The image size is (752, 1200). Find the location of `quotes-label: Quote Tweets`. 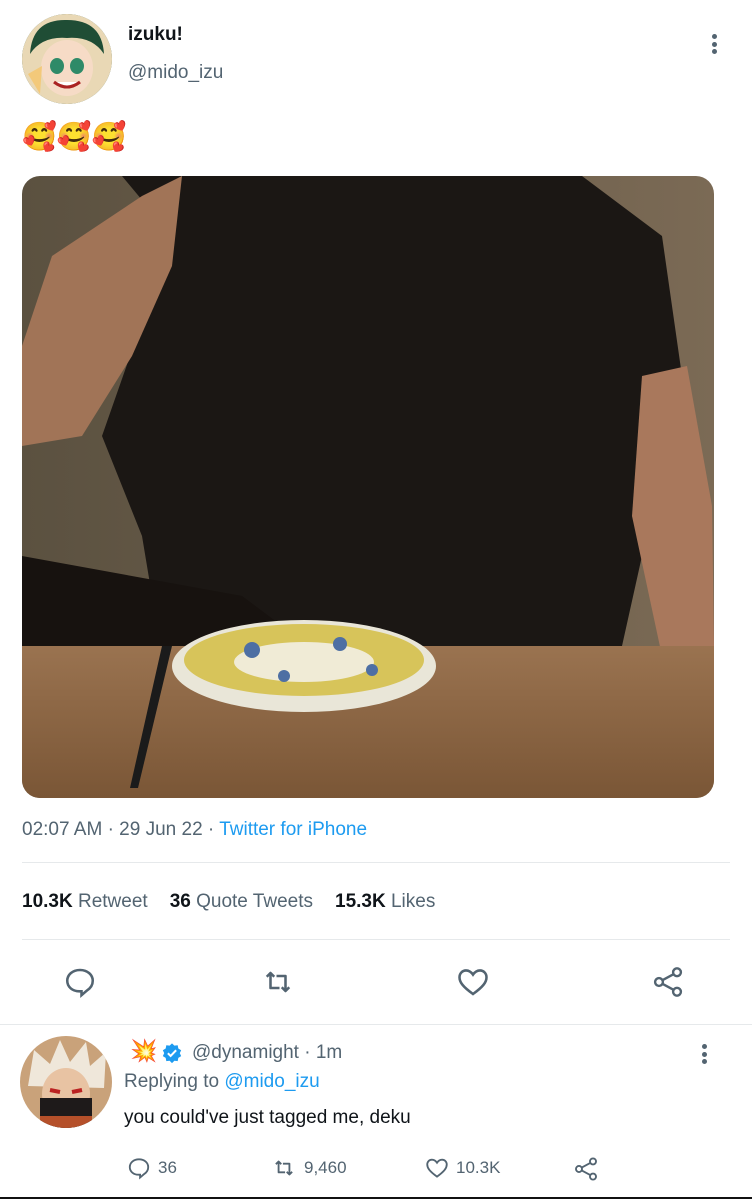

quotes-label: Quote Tweets is located at coordinates (254, 901).